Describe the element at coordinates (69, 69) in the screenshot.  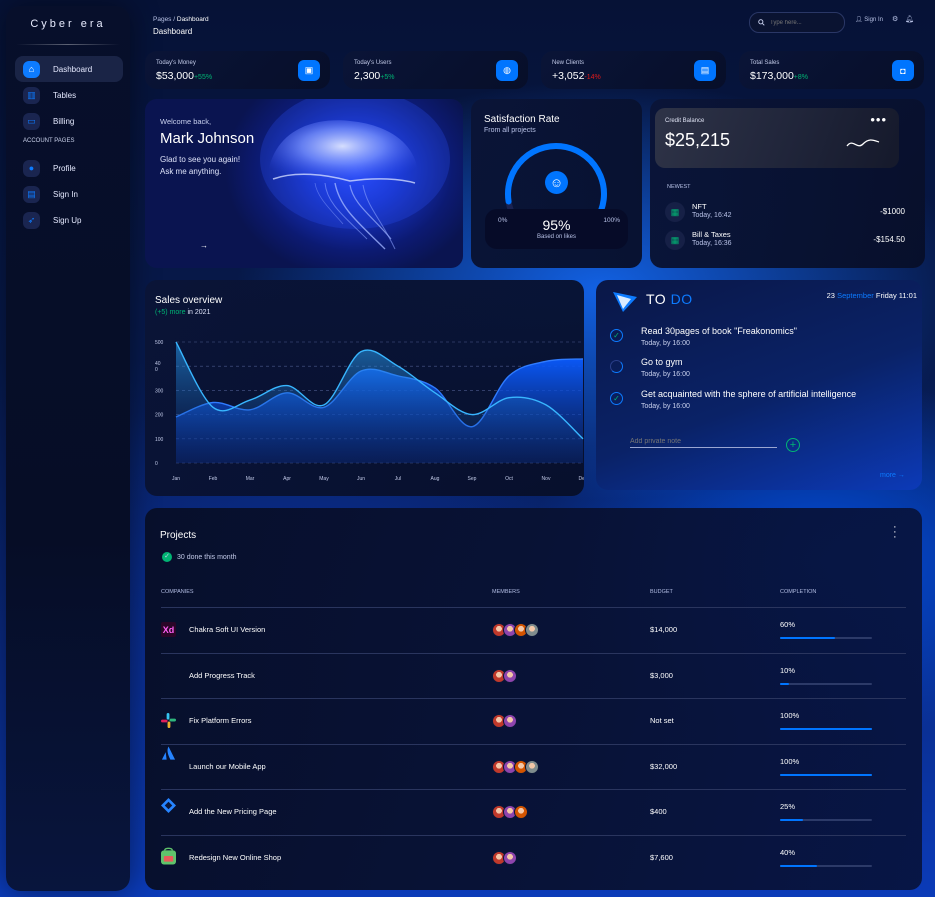
I see `sidebar-item-dashboard: ⌂ Dashboard` at that location.